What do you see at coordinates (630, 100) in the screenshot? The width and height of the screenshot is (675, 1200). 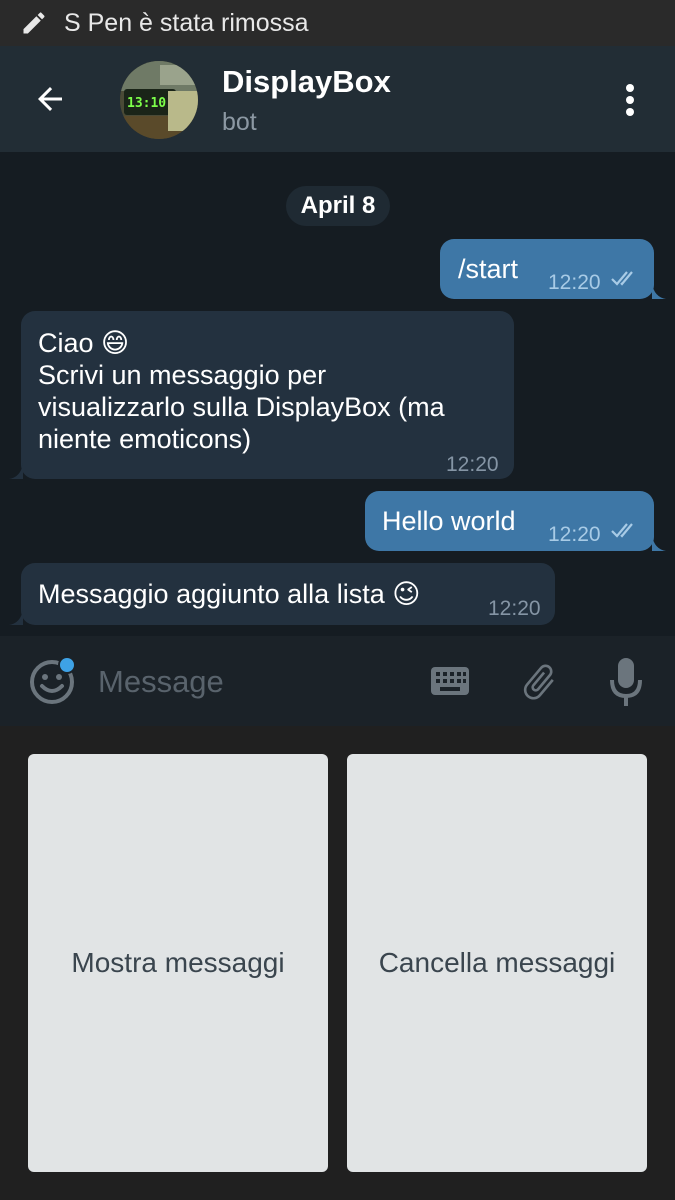 I see `more-vert-icon` at bounding box center [630, 100].